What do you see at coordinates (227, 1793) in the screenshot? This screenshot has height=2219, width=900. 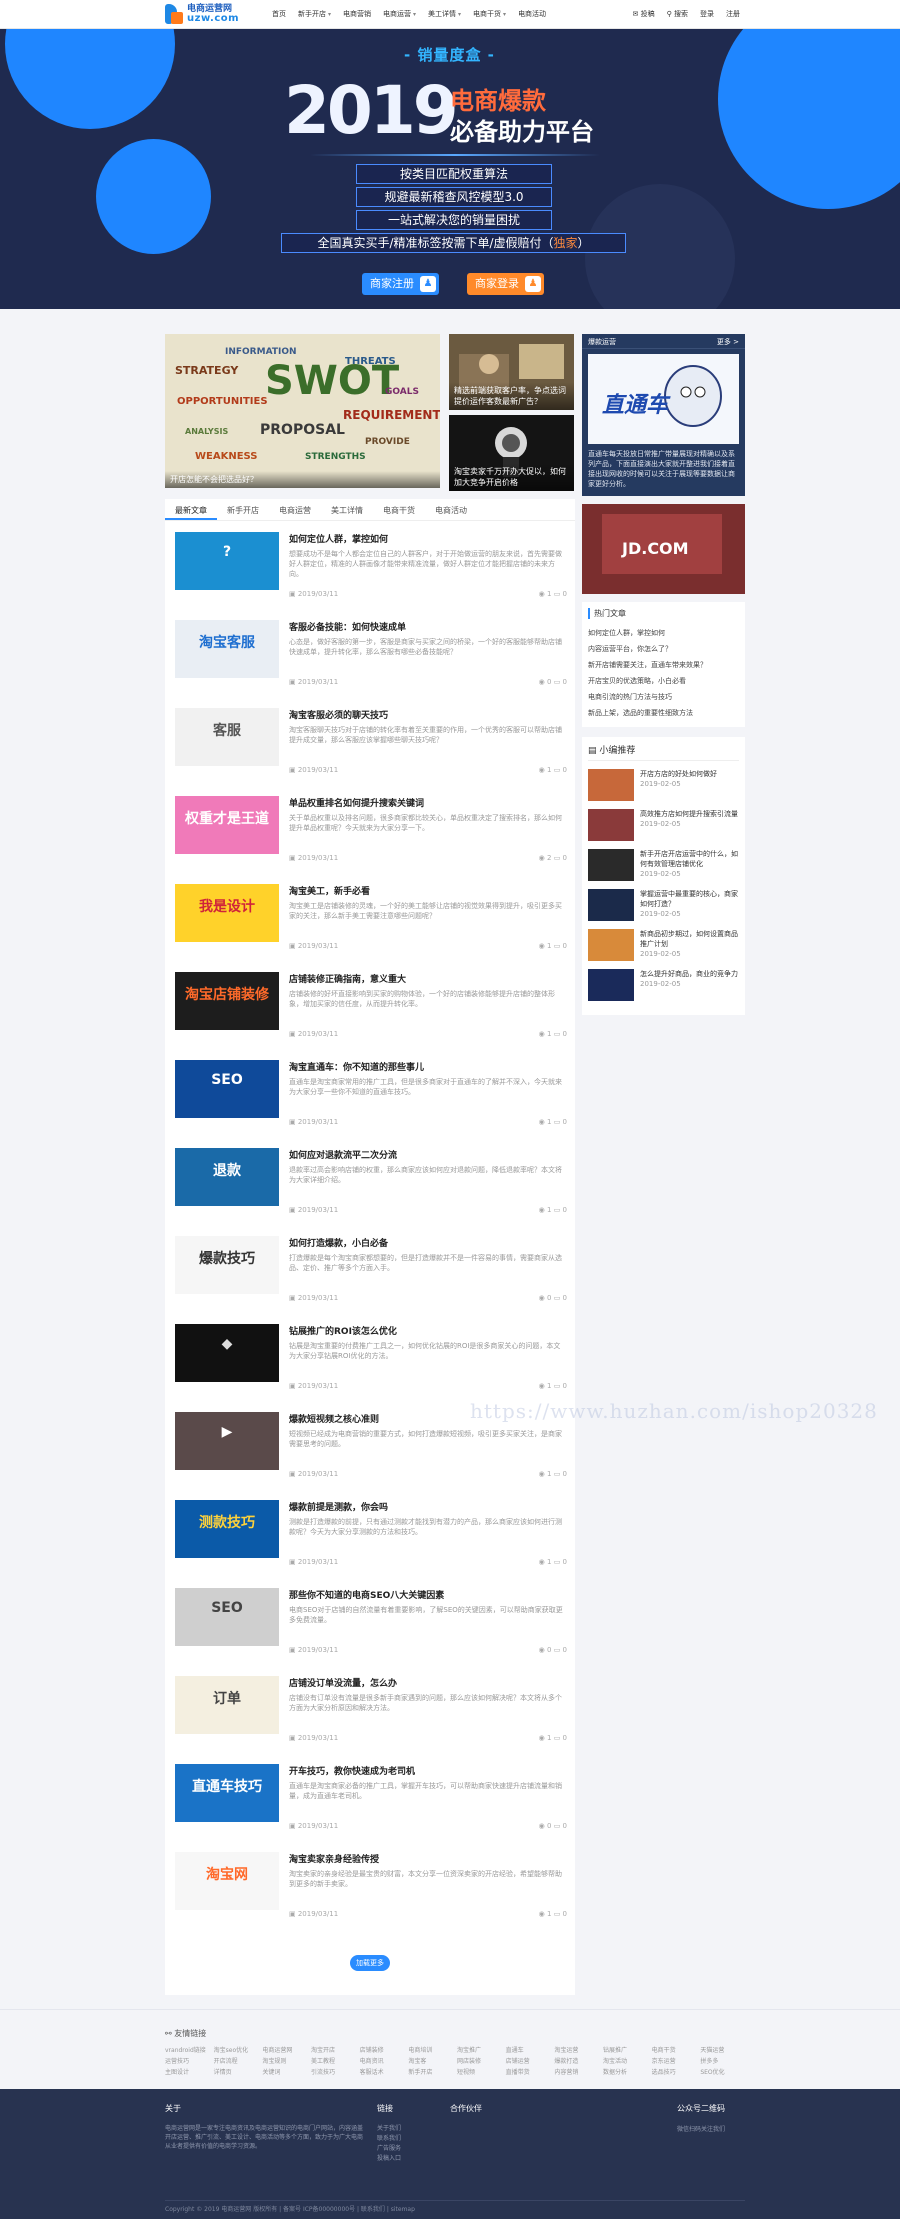 I see `article-thumbnail: 直通车技巧` at bounding box center [227, 1793].